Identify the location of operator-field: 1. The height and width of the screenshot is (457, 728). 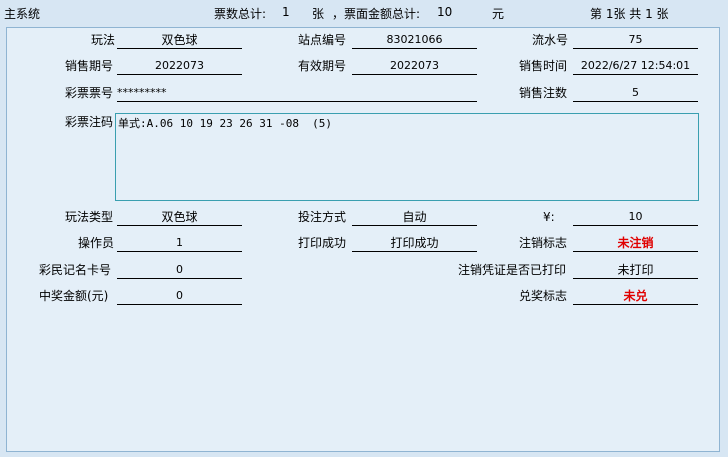
(179, 243).